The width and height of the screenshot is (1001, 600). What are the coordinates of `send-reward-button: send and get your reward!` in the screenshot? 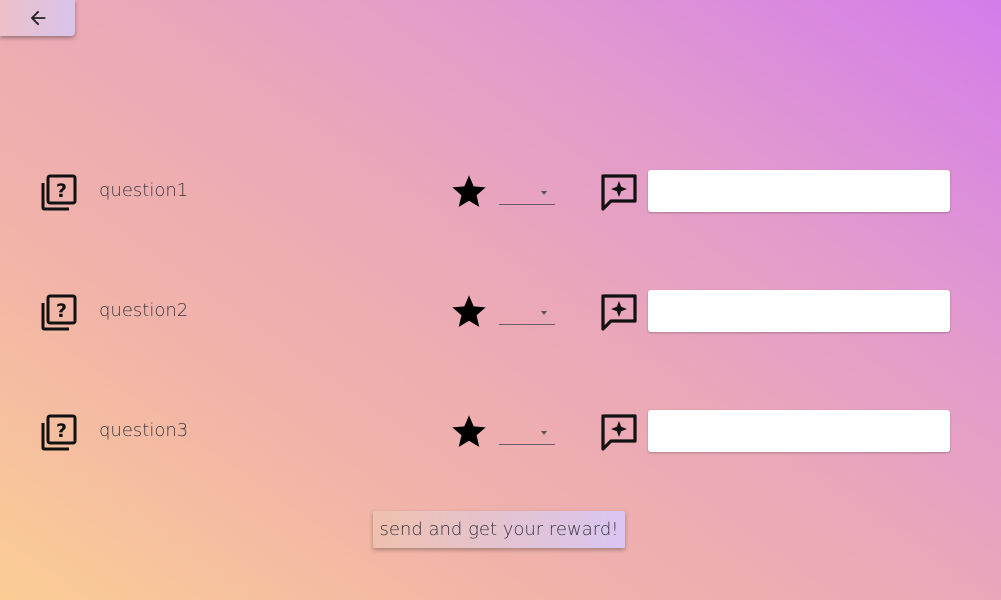 It's located at (499, 529).